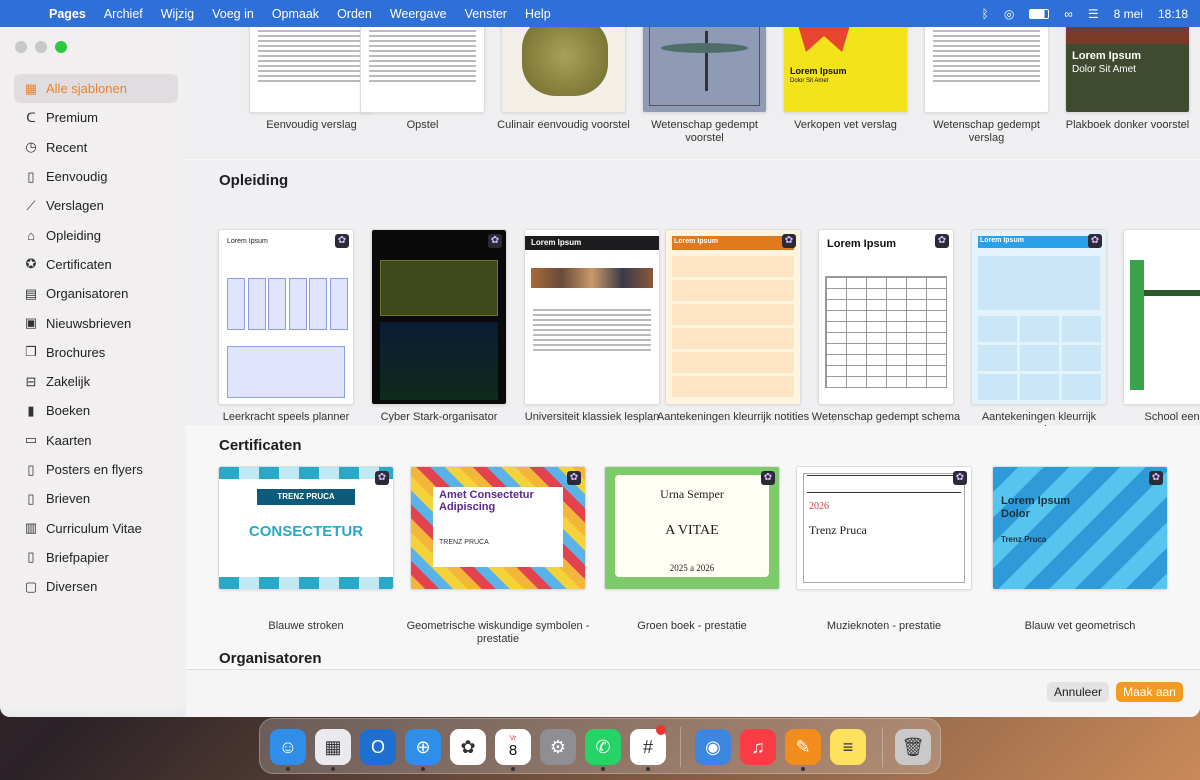 The image size is (1200, 780). I want to click on control-center-icon: ☰, so click(1093, 14).